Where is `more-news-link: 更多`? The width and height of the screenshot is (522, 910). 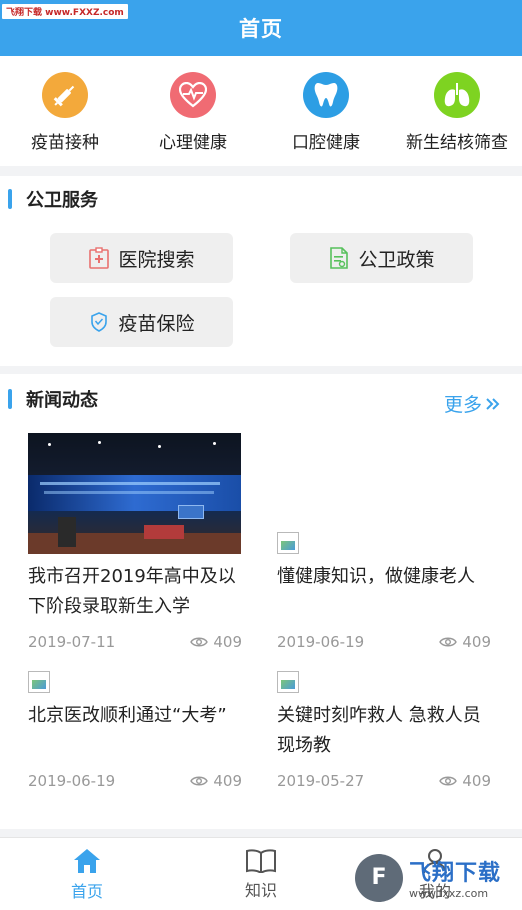
more-news-link: 更多 is located at coordinates (472, 403).